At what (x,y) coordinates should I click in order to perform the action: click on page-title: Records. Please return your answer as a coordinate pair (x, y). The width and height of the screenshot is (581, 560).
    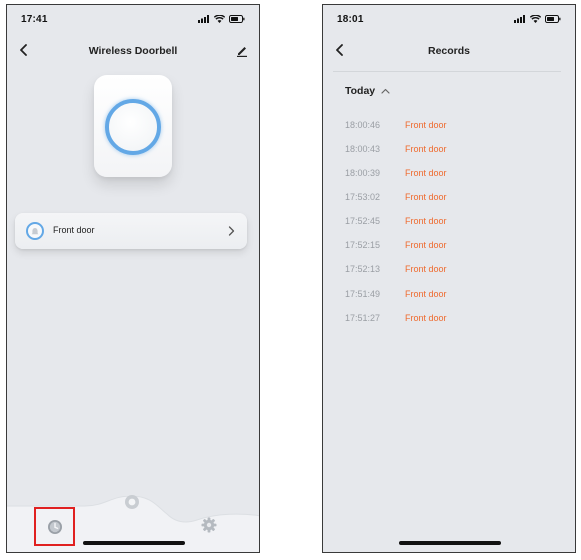
    Looking at the image, I should click on (448, 51).